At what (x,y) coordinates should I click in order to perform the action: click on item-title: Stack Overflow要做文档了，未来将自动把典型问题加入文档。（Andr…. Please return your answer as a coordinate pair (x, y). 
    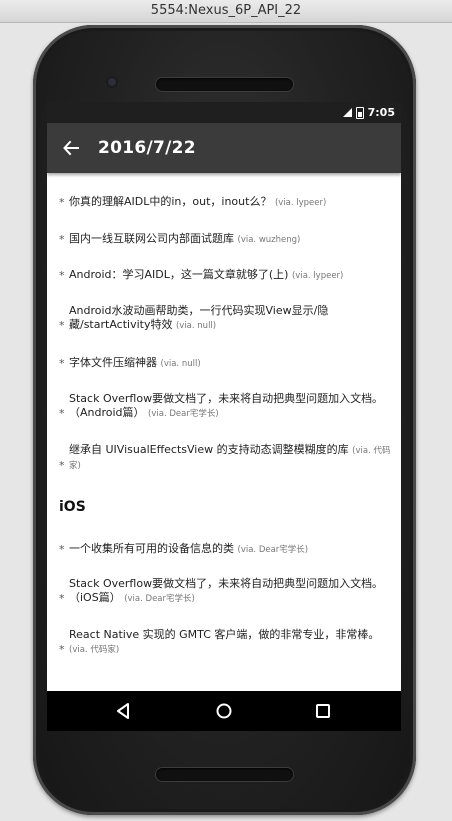
    Looking at the image, I should click on (226, 405).